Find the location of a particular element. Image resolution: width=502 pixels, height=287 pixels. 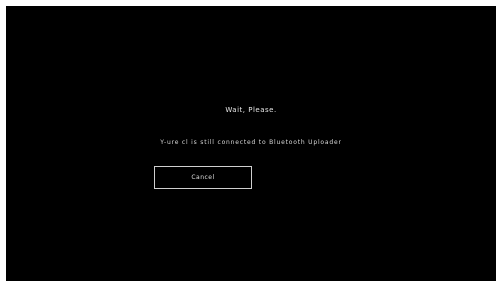

dialog-title: Wait, Please. is located at coordinates (251, 110).